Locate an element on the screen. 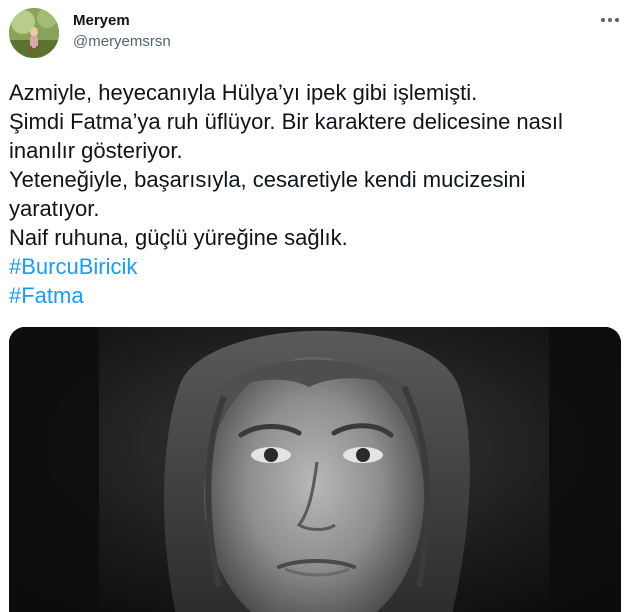 This screenshot has width=635, height=612. tweet-text-line: yaratıyor. is located at coordinates (54, 208).